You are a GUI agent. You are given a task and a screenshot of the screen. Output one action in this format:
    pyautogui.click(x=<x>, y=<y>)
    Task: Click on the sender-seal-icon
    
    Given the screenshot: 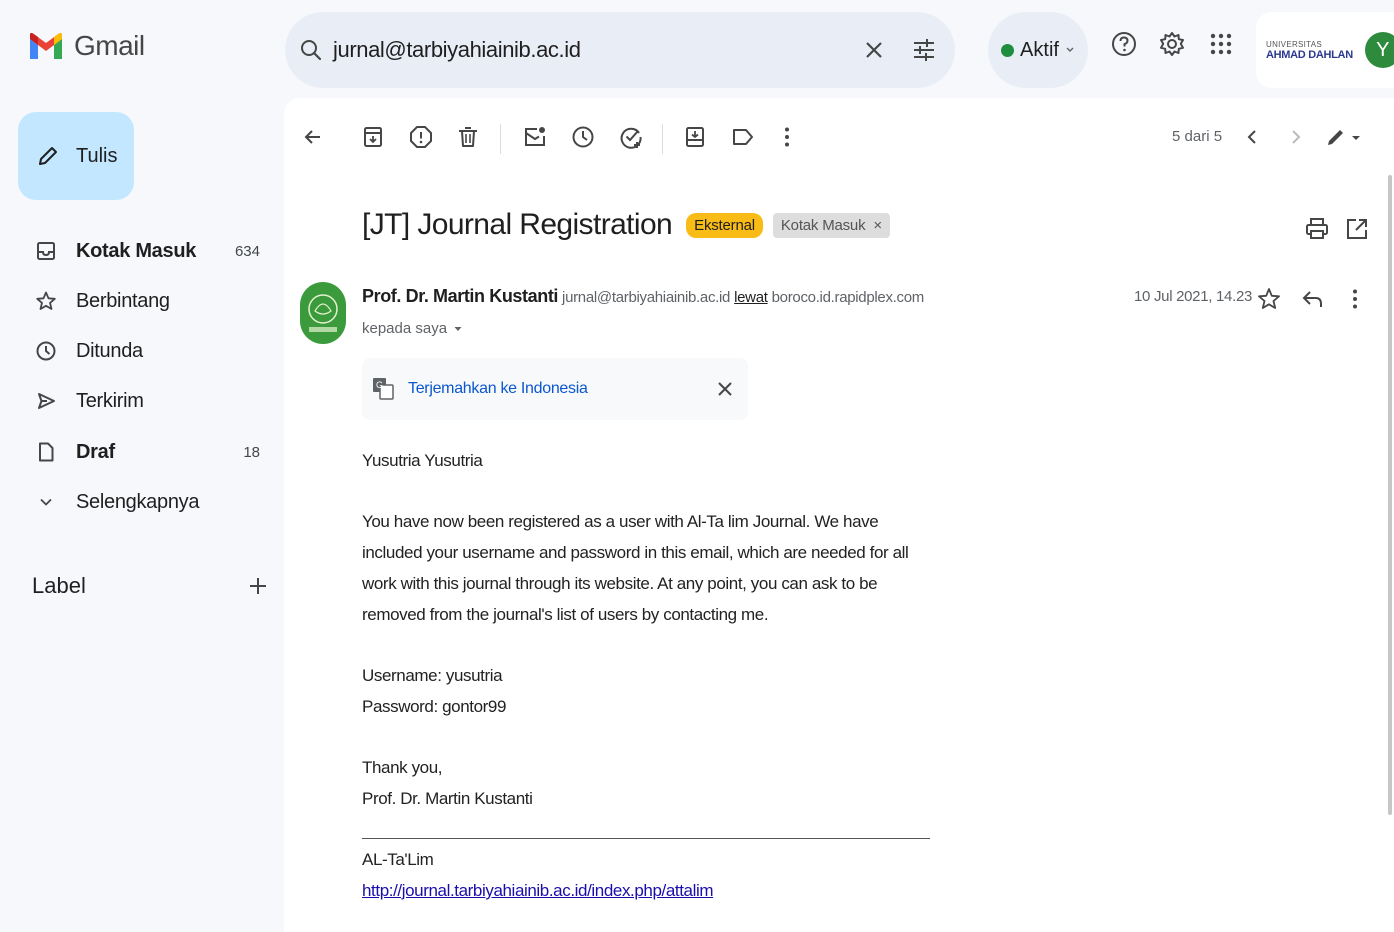 What is the action you would take?
    pyautogui.click(x=323, y=313)
    